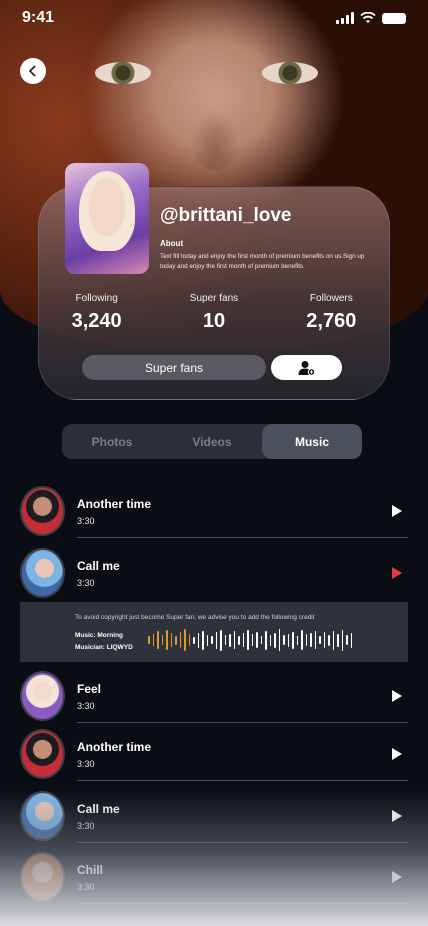  Describe the element at coordinates (331, 321) in the screenshot. I see `stat-value: 2,760` at that location.